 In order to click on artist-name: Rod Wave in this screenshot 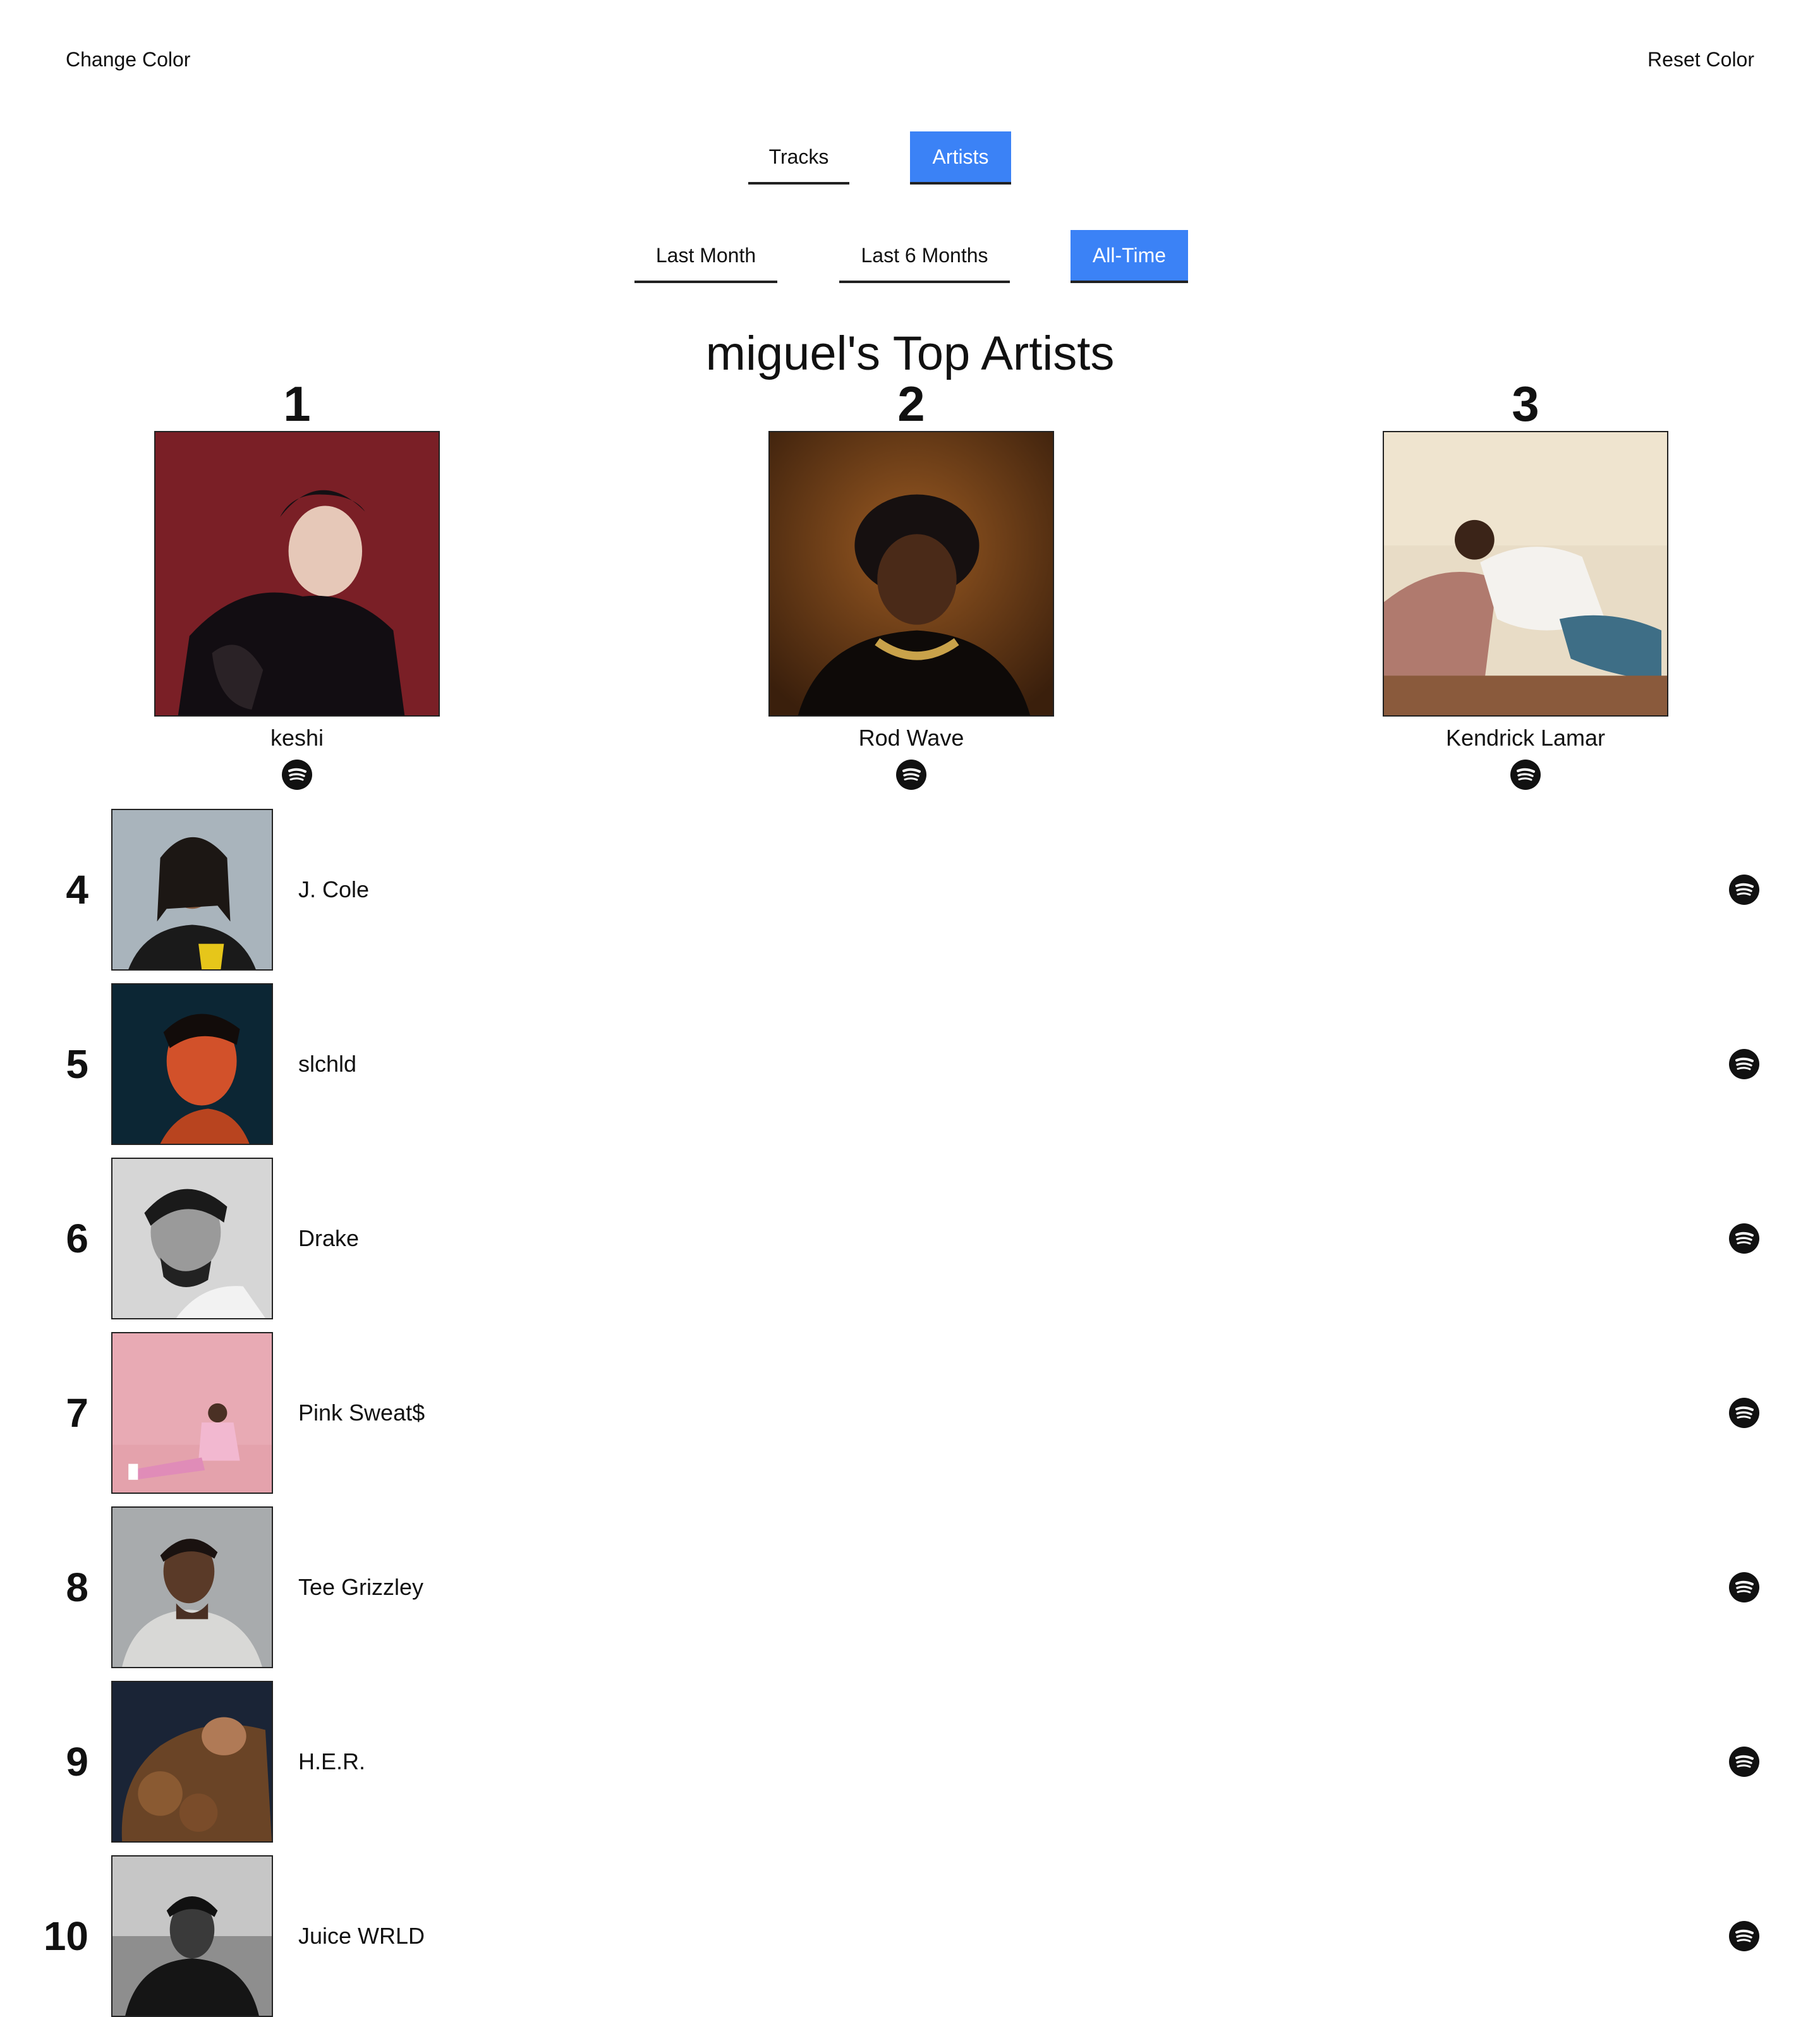, I will do `click(911, 738)`.